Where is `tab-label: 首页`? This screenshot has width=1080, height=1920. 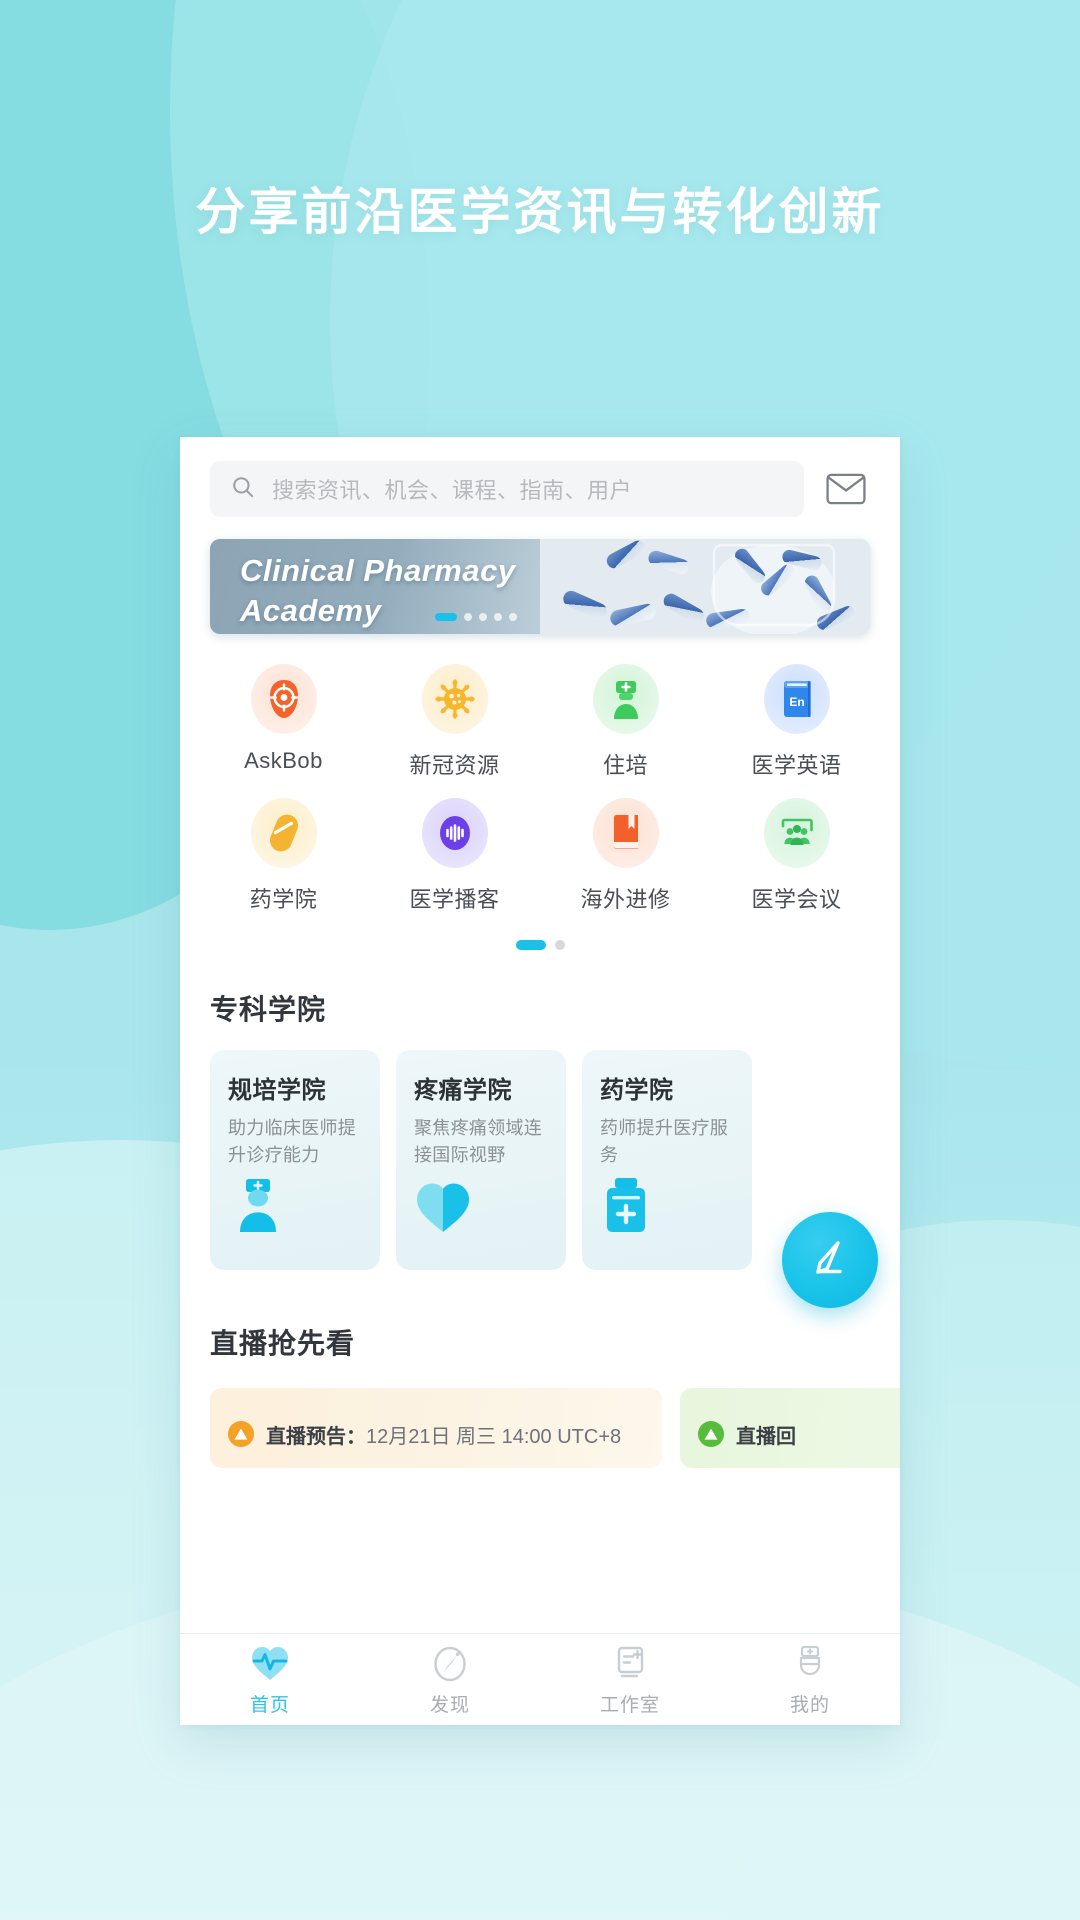 tab-label: 首页 is located at coordinates (269, 1705).